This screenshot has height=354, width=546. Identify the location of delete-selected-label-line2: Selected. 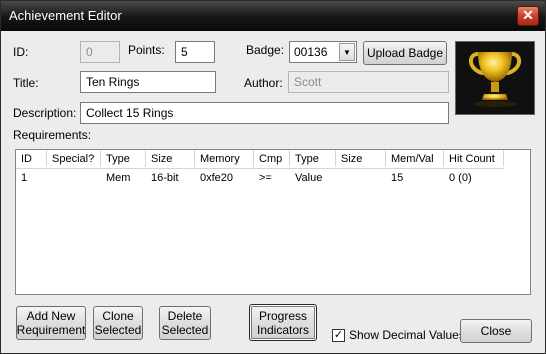
(185, 330).